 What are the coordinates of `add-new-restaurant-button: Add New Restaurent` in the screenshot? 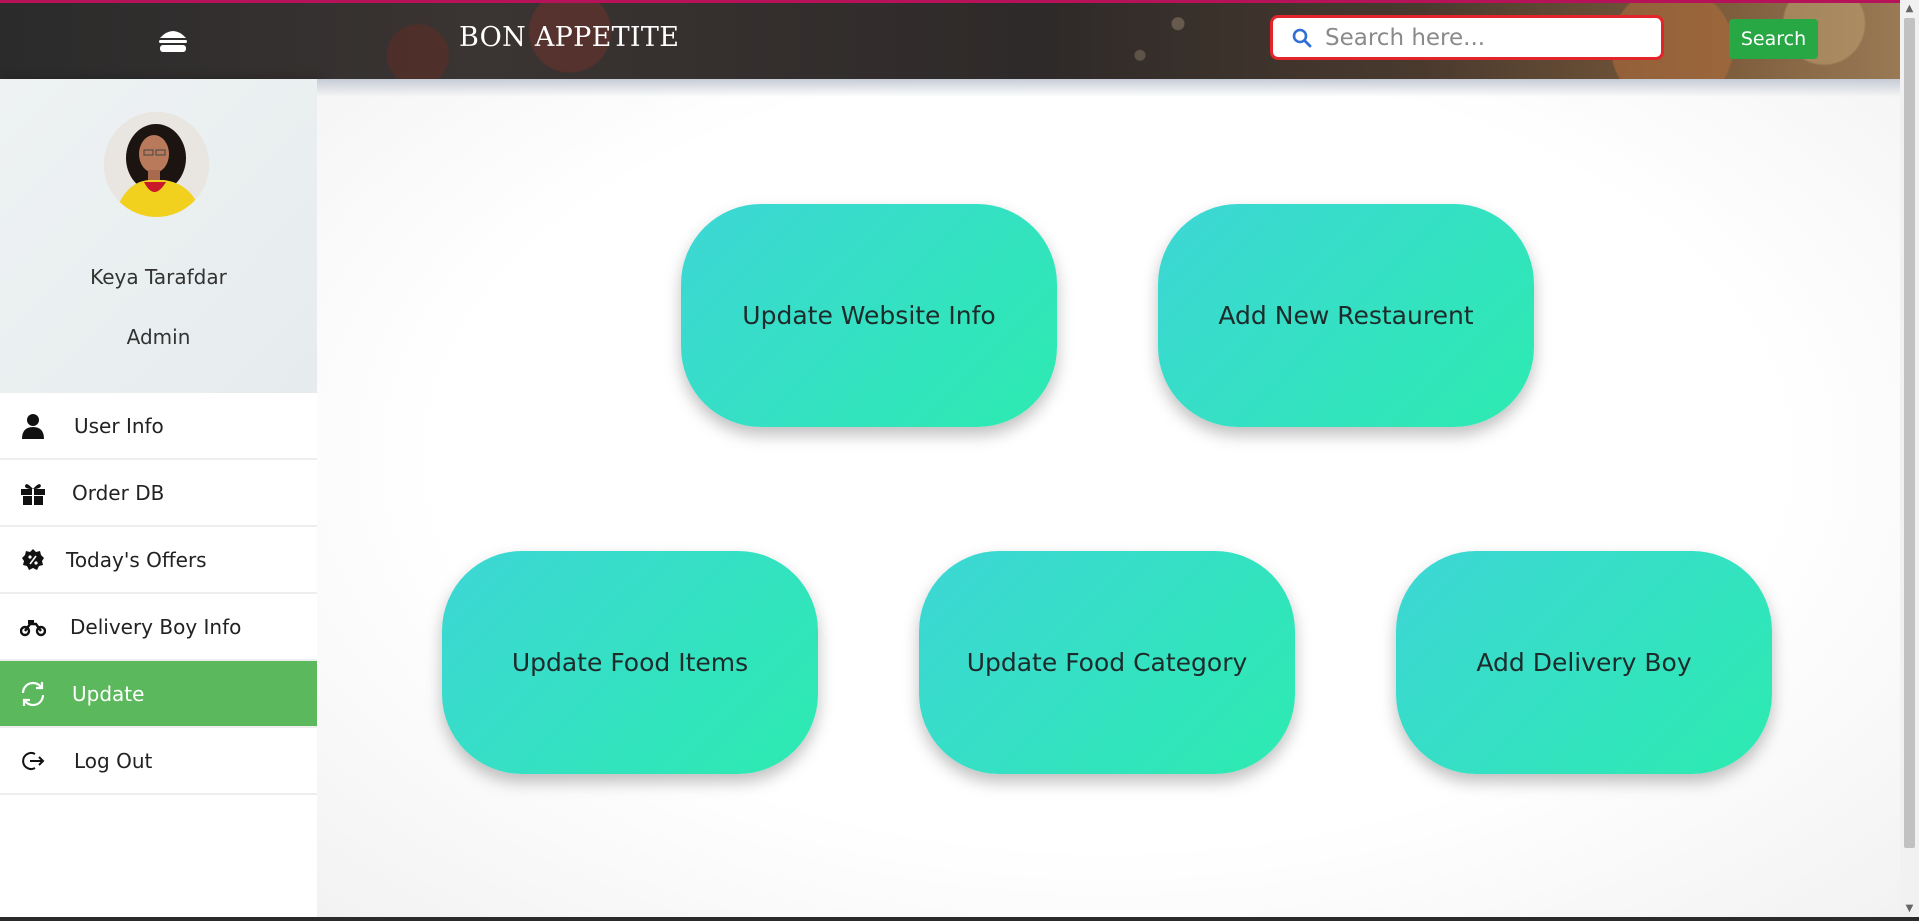 It's located at (1346, 315).